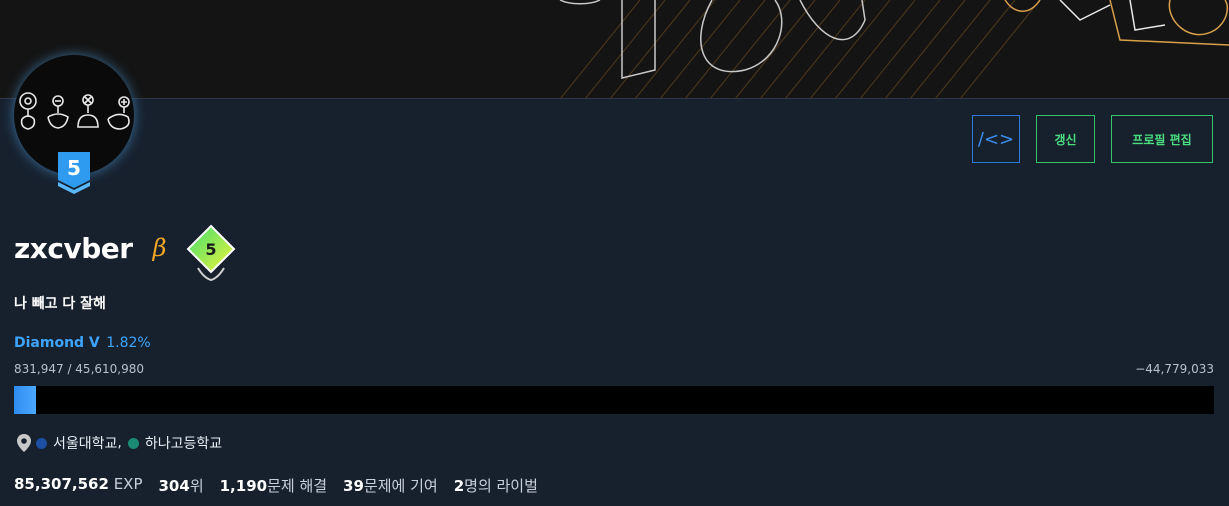 The width and height of the screenshot is (1229, 506). I want to click on stat-solved-value: 1,190, so click(243, 486).